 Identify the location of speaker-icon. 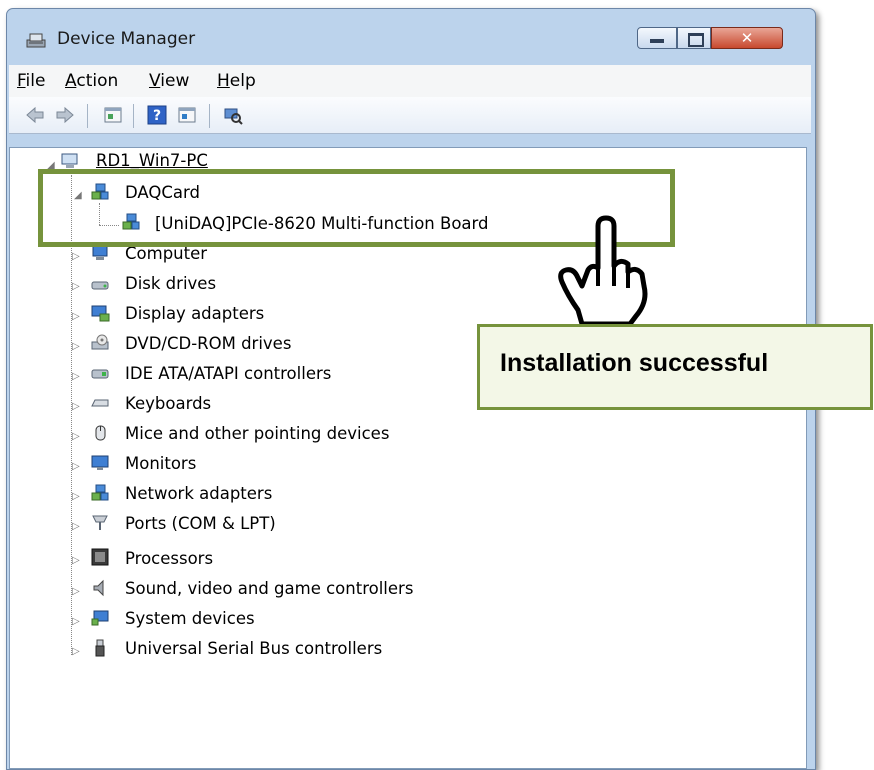
(98, 588).